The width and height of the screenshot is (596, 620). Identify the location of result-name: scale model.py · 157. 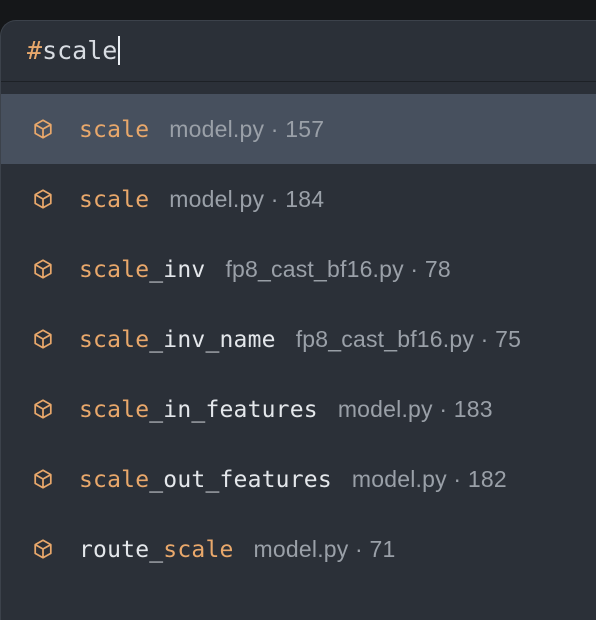
(201, 129).